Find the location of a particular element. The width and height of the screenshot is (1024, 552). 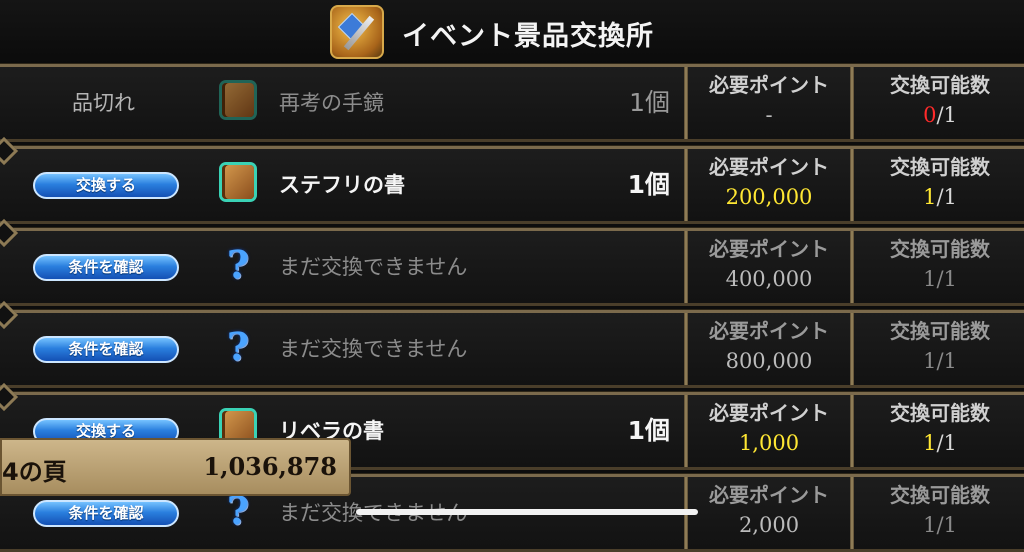

header-bar: イベント景品交換所 is located at coordinates (512, 33).